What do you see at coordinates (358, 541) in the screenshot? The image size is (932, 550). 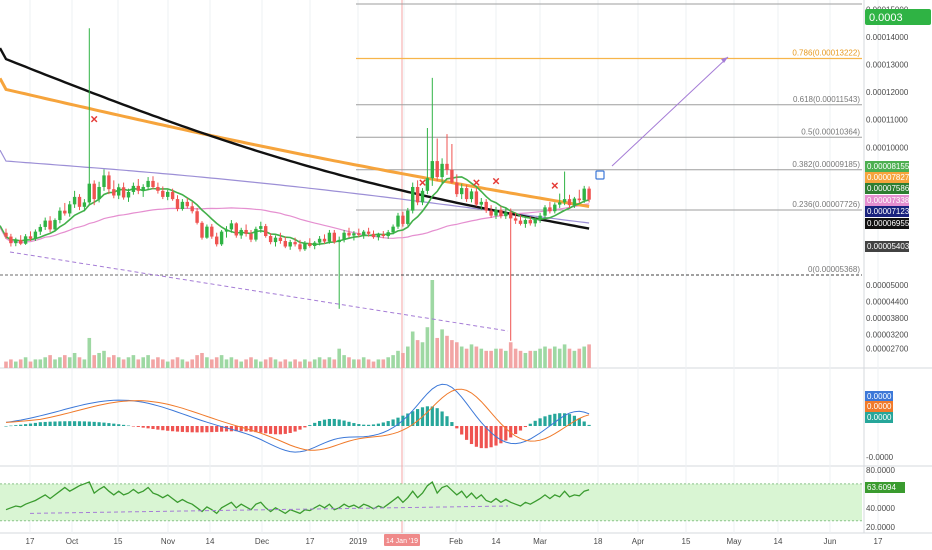 I see `time-axis-tick: 2019` at bounding box center [358, 541].